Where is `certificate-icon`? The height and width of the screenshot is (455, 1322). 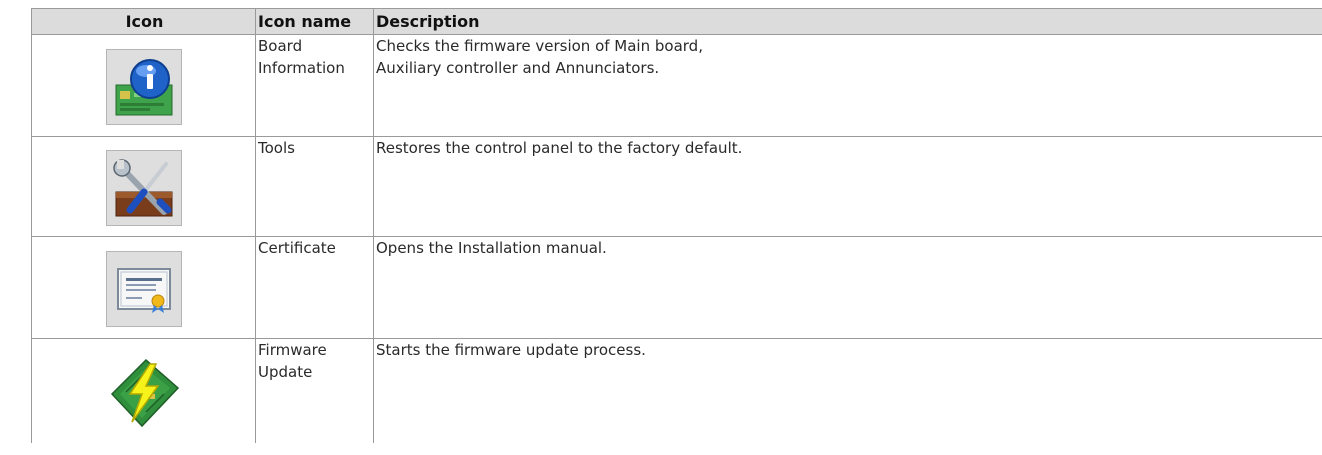 certificate-icon is located at coordinates (143, 288).